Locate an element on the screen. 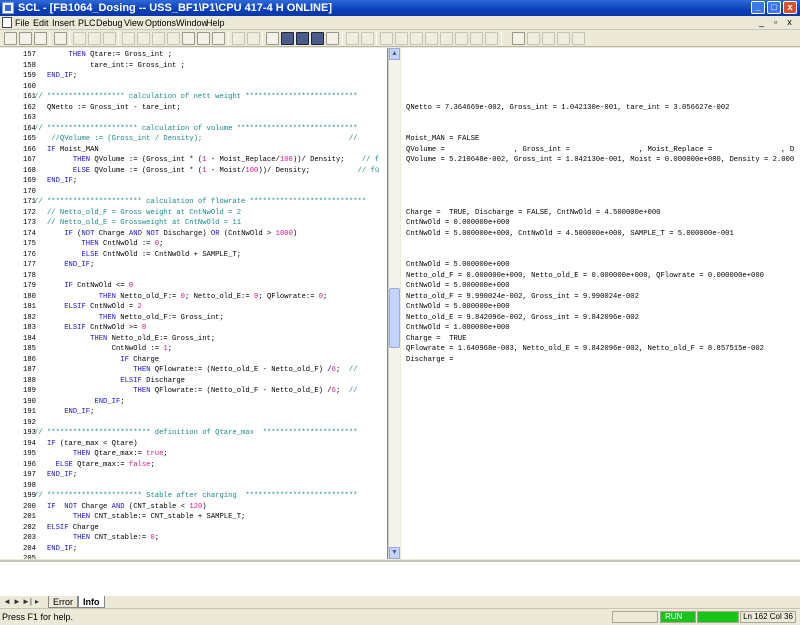 This screenshot has height=625, width=800. undo-icon is located at coordinates (128, 38).